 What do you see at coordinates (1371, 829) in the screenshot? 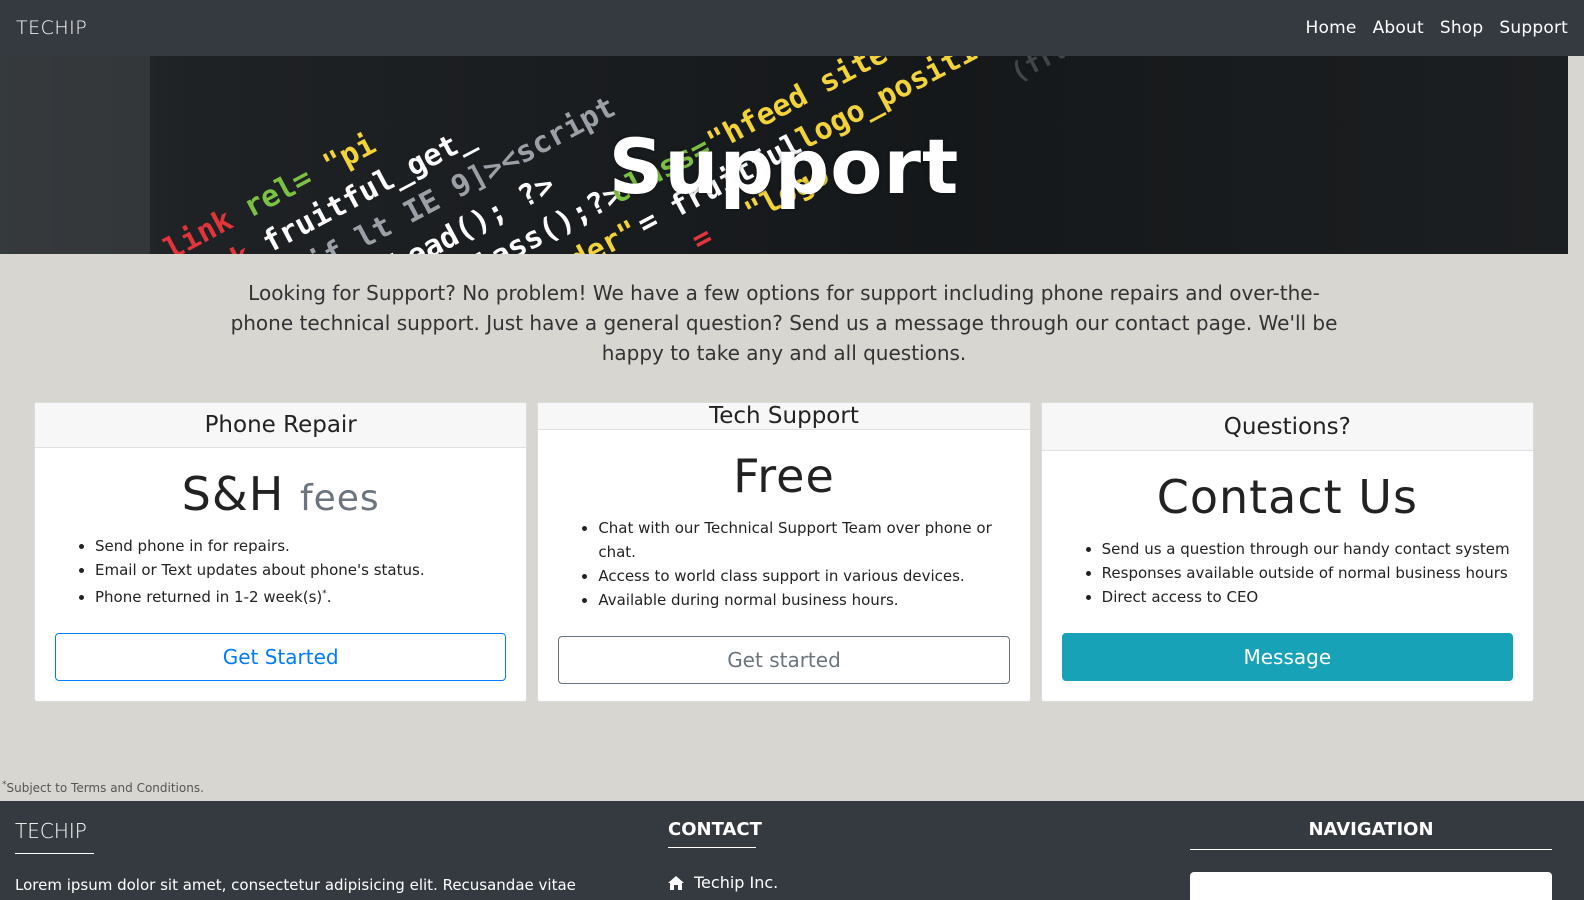
I see `navigation-heading: NAVIGATION` at bounding box center [1371, 829].